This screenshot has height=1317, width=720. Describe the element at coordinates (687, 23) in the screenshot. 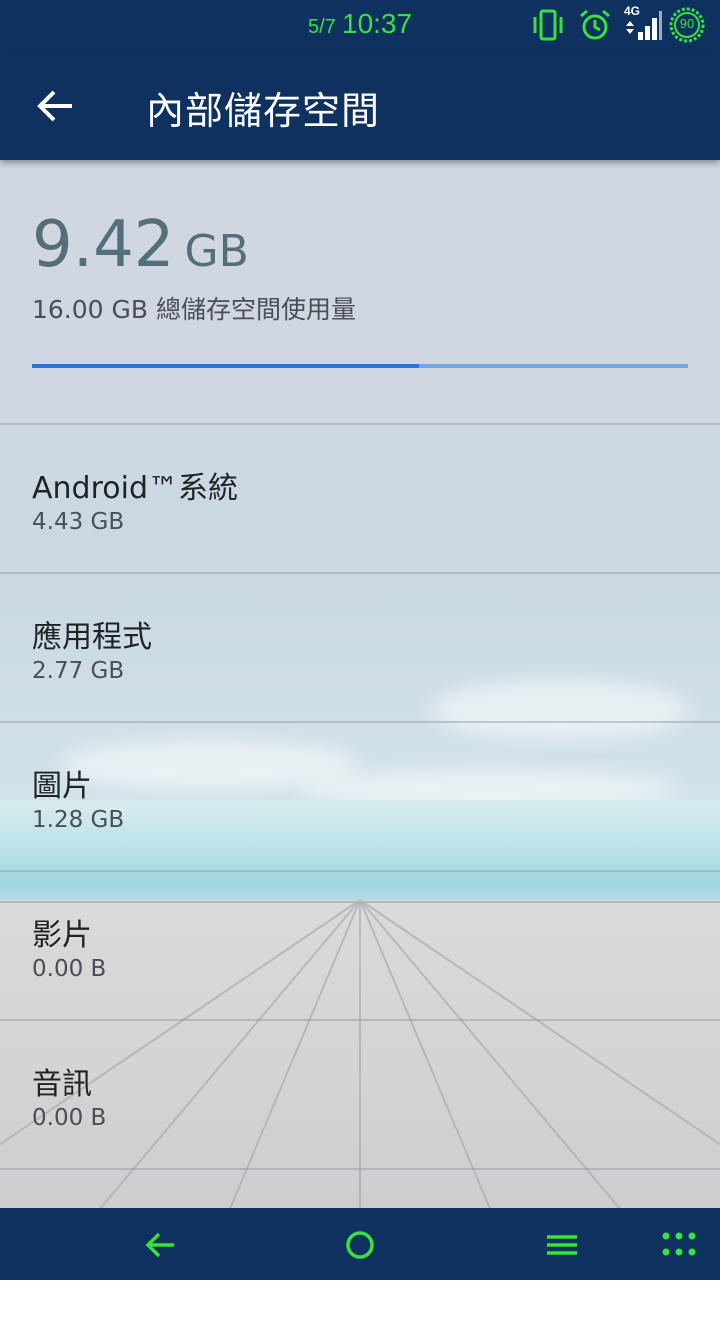

I see `battery-level: 90` at that location.